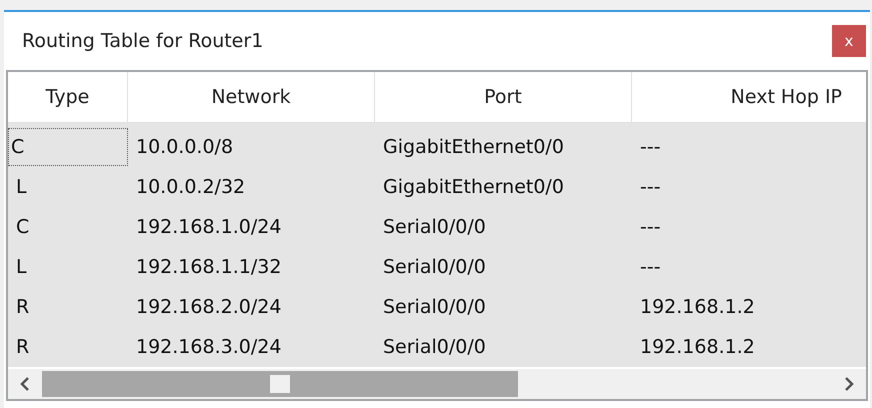 The image size is (872, 408). What do you see at coordinates (503, 97) in the screenshot?
I see `column-header: Port` at bounding box center [503, 97].